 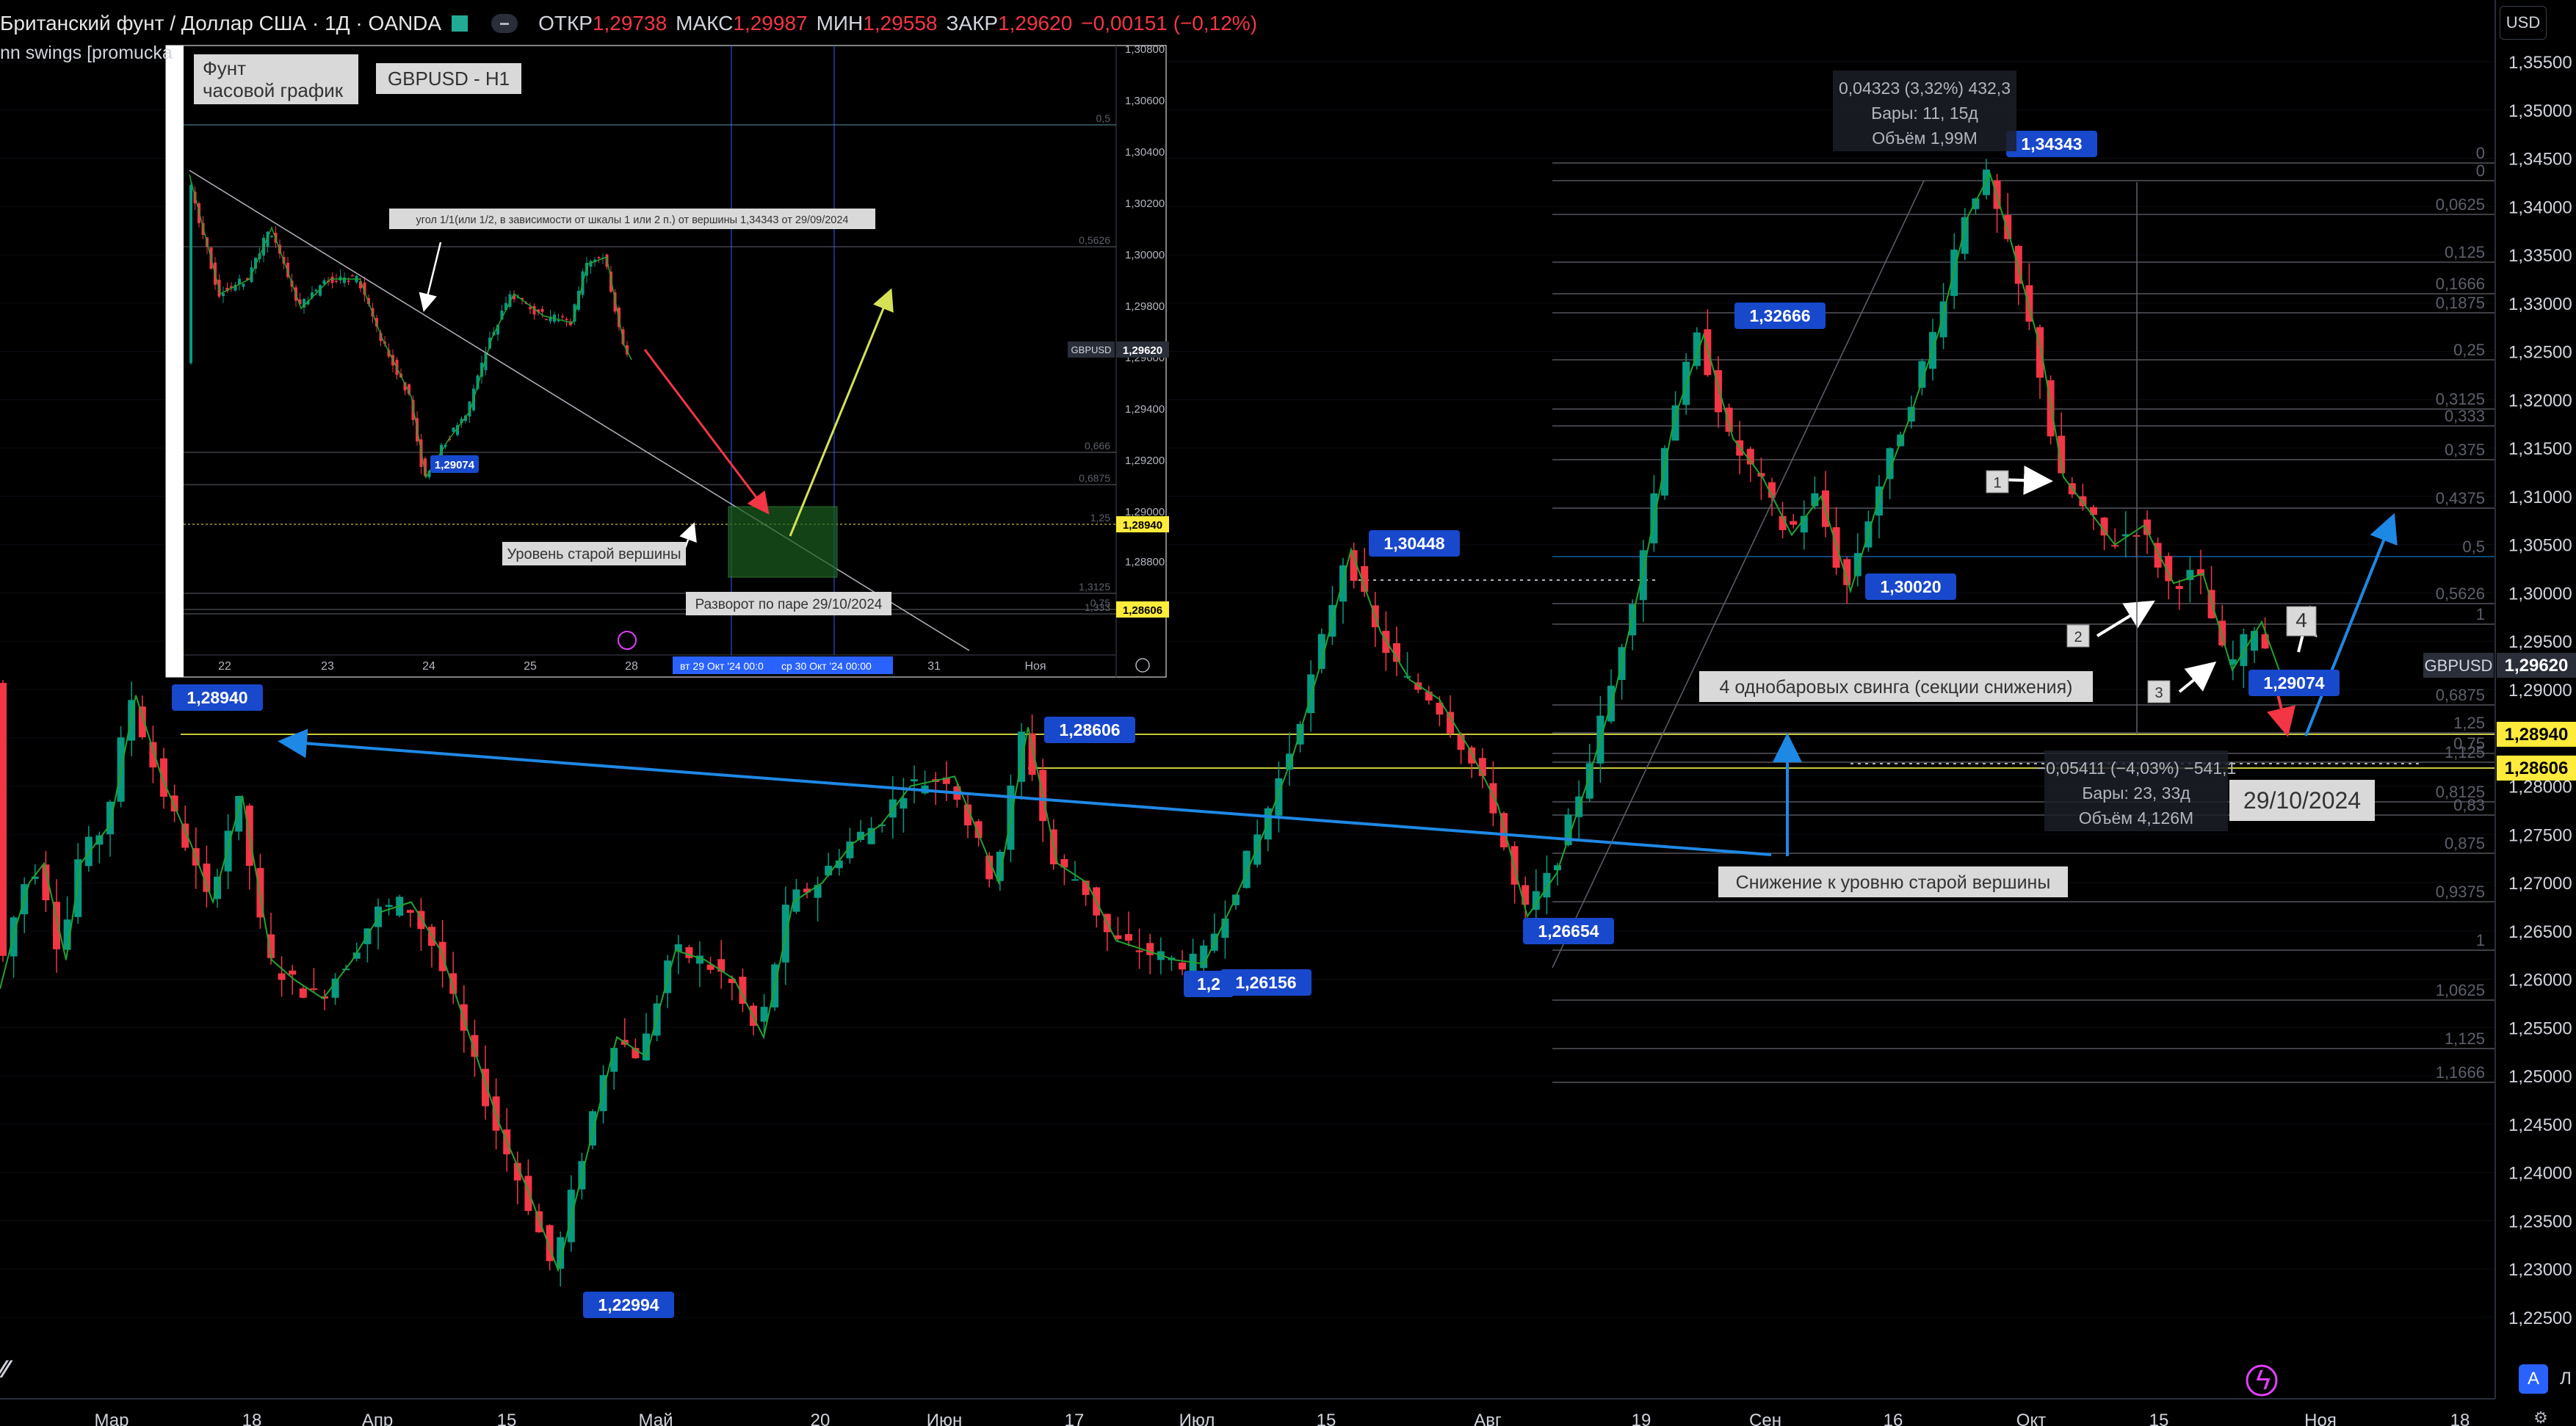 What do you see at coordinates (1142, 350) in the screenshot?
I see `inset-price-badge-value: 1,29620` at bounding box center [1142, 350].